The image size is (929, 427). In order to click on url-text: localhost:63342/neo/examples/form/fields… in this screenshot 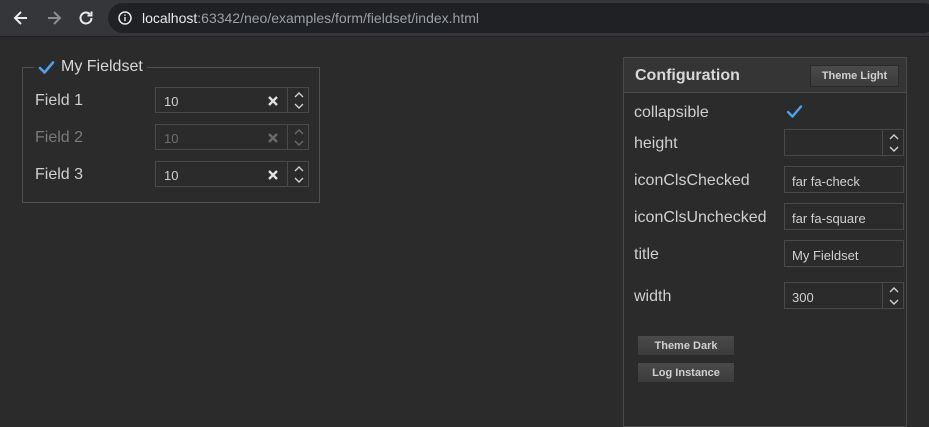, I will do `click(310, 18)`.